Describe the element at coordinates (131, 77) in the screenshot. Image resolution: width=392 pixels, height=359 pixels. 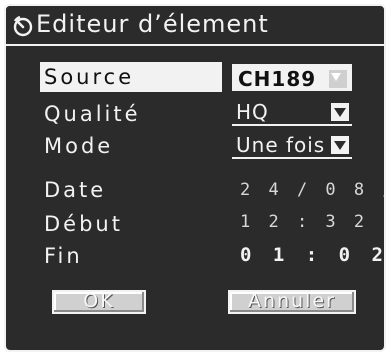
I see `source-label: Source` at that location.